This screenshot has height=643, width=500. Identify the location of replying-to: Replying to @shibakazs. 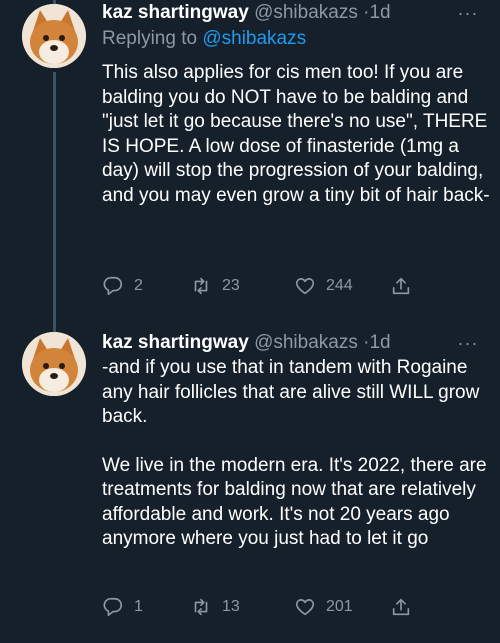
(204, 39).